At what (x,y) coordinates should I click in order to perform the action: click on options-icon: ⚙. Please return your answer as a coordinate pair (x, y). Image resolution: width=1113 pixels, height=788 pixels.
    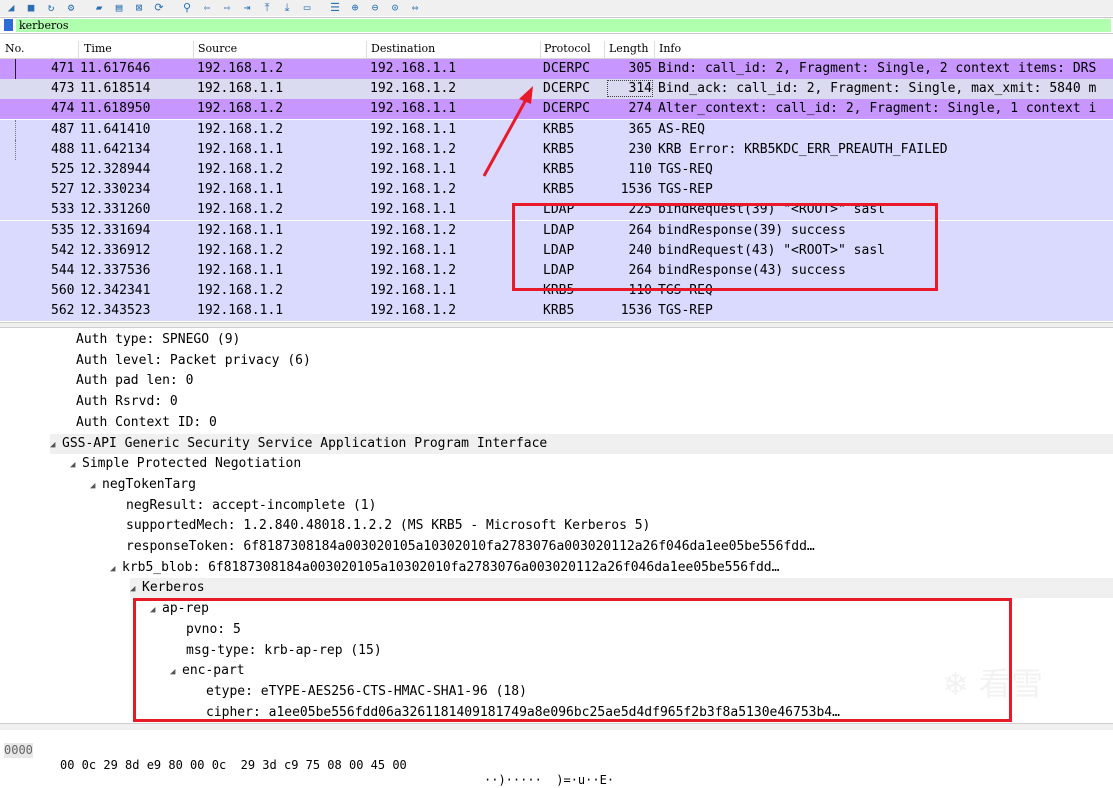
    Looking at the image, I should click on (71, 7).